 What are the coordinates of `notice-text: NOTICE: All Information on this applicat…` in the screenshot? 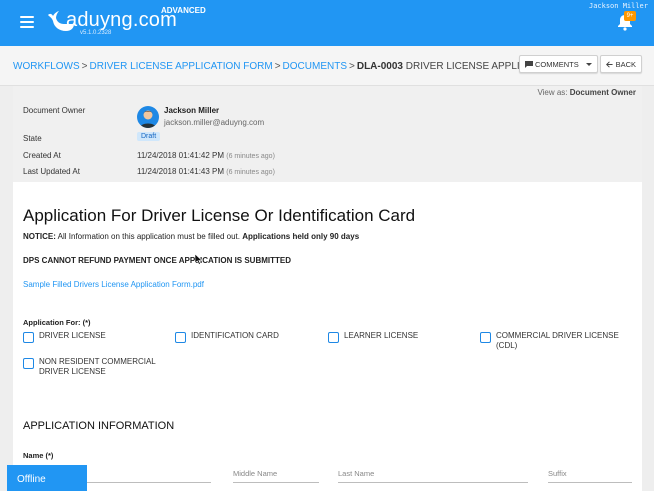 It's located at (191, 236).